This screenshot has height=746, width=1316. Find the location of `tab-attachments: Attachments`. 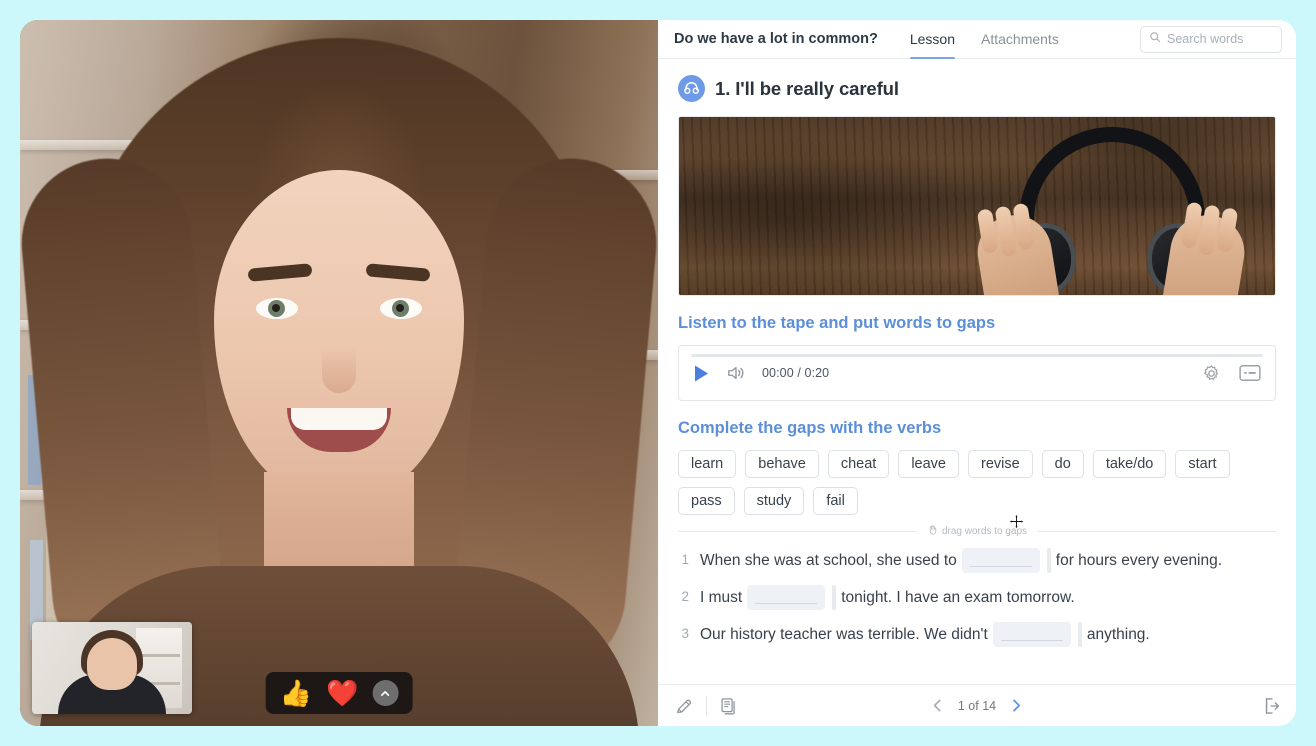

tab-attachments: Attachments is located at coordinates (1020, 39).